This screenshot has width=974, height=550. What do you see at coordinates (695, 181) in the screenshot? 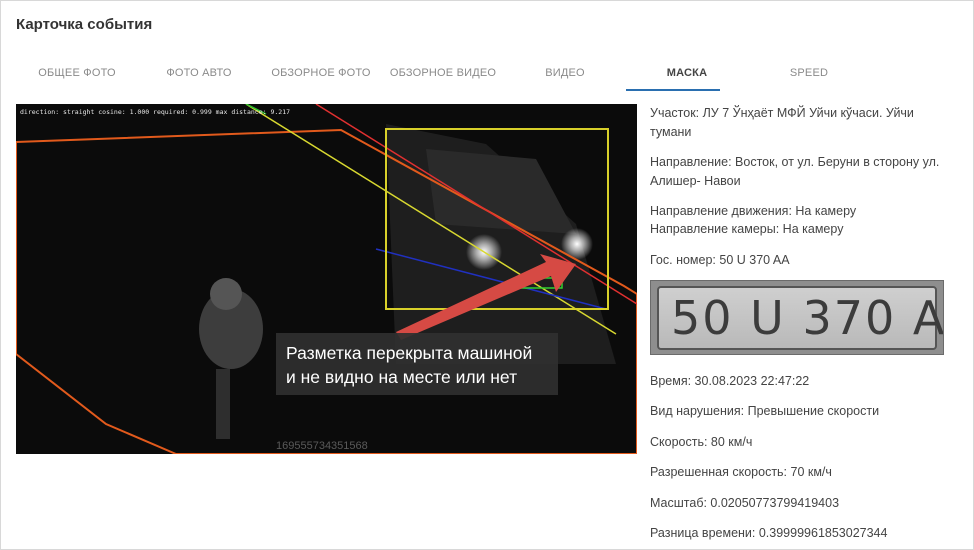
I see `direction-line-2: Алишер- Навои` at bounding box center [695, 181].